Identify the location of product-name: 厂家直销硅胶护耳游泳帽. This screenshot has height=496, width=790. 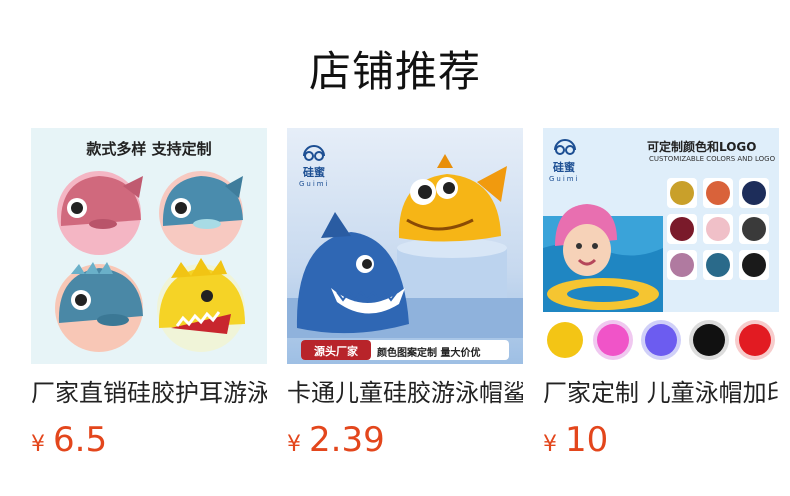
(149, 393).